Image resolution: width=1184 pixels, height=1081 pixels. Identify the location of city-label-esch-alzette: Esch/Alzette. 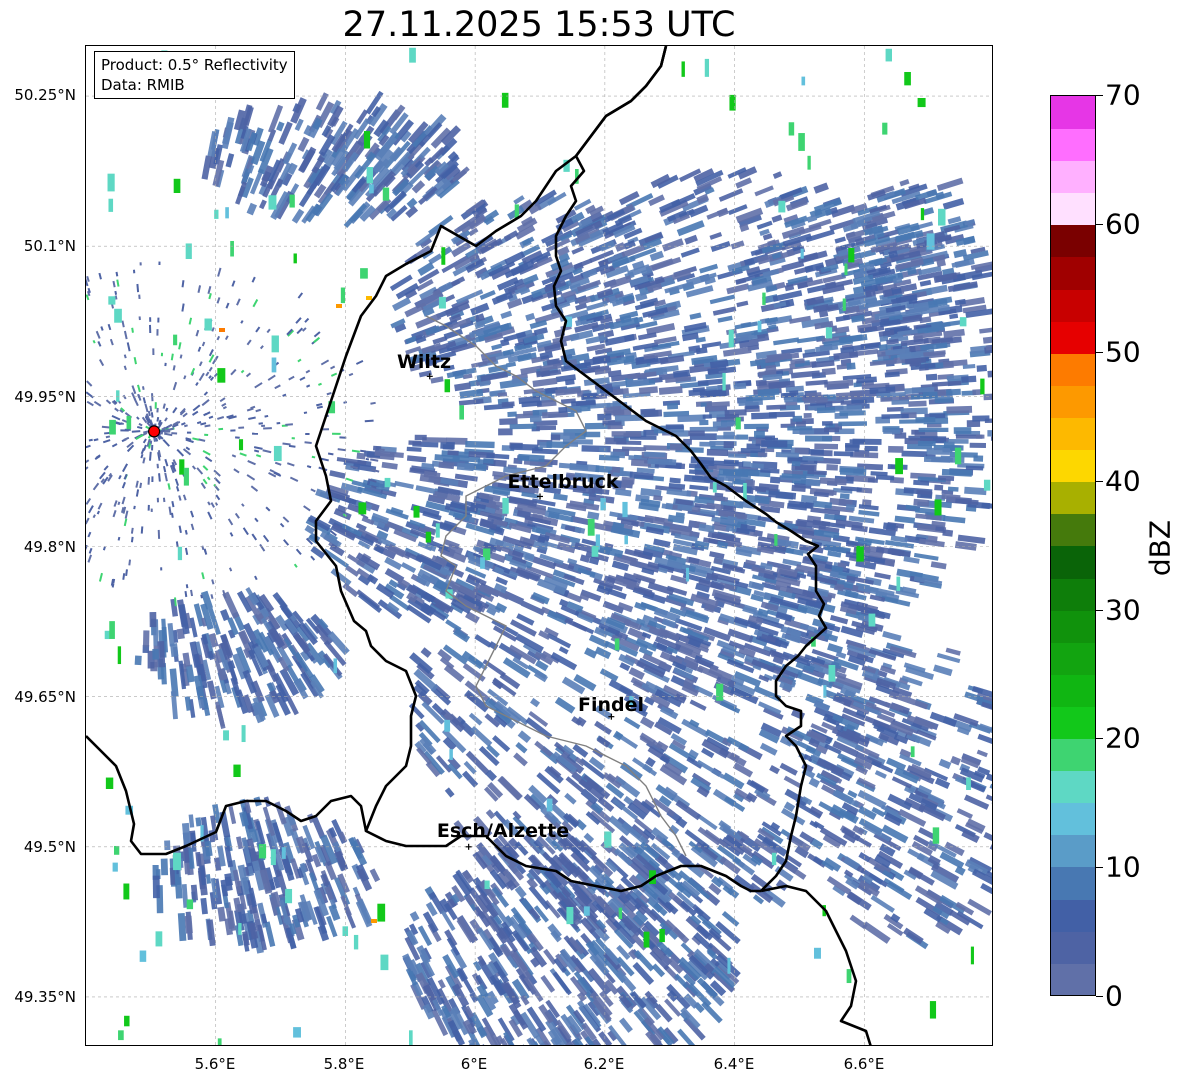
(503, 831).